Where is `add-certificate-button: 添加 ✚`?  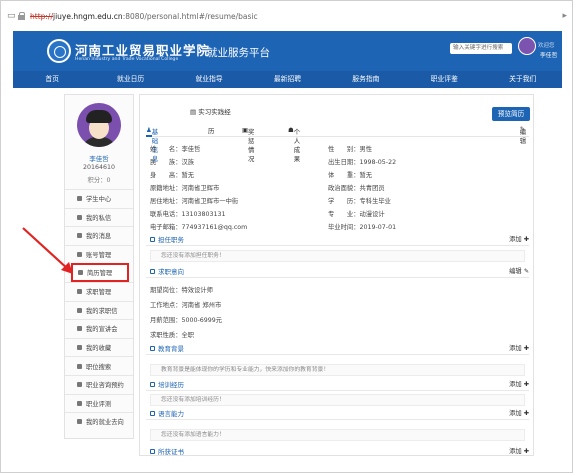 add-certificate-button: 添加 ✚ is located at coordinates (519, 450).